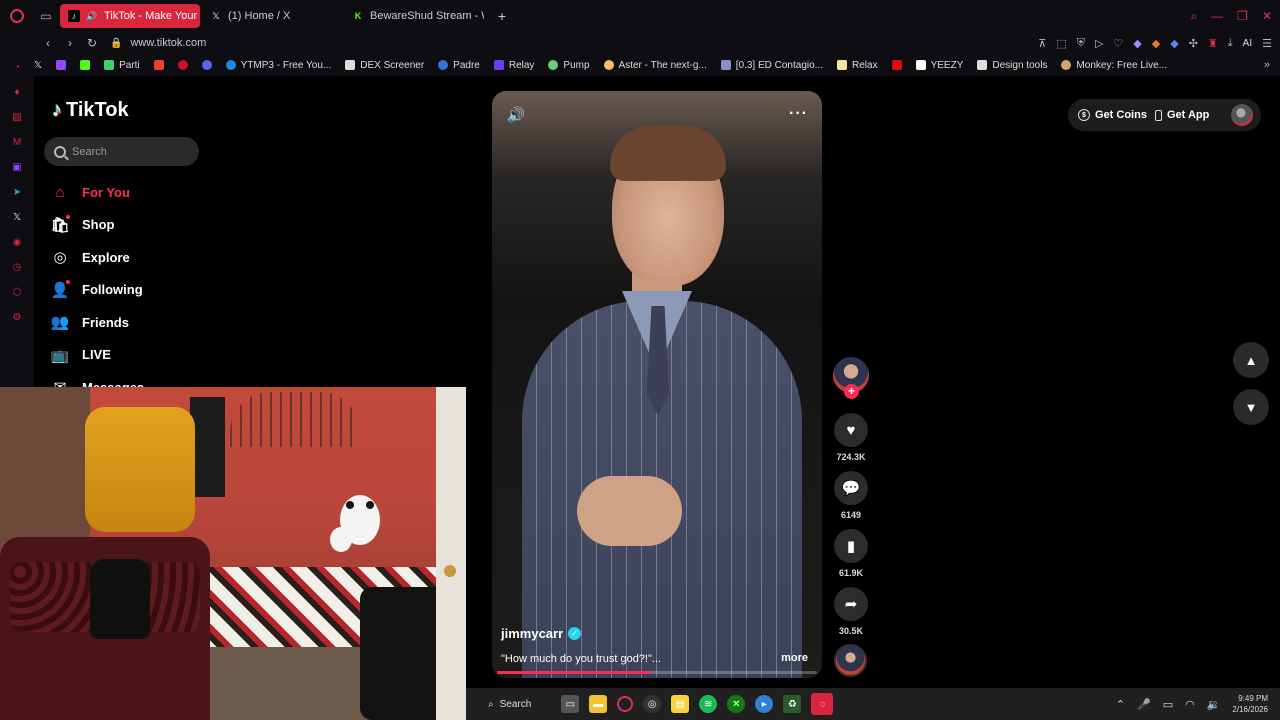  What do you see at coordinates (140, 355) in the screenshot?
I see `nav-live: 📺 LIVE` at bounding box center [140, 355].